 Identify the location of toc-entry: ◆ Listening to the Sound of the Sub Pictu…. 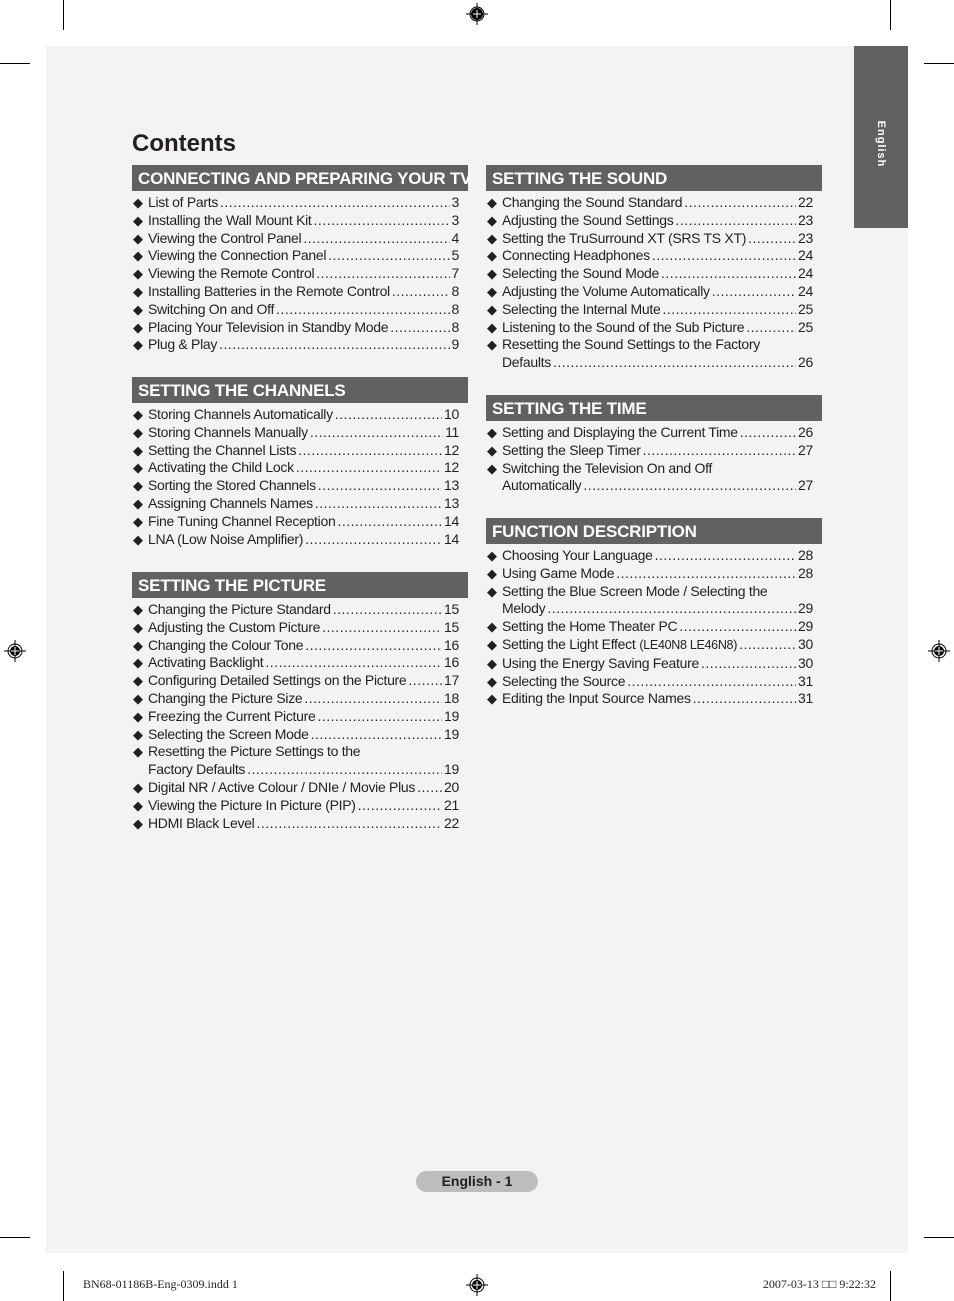
(654, 328).